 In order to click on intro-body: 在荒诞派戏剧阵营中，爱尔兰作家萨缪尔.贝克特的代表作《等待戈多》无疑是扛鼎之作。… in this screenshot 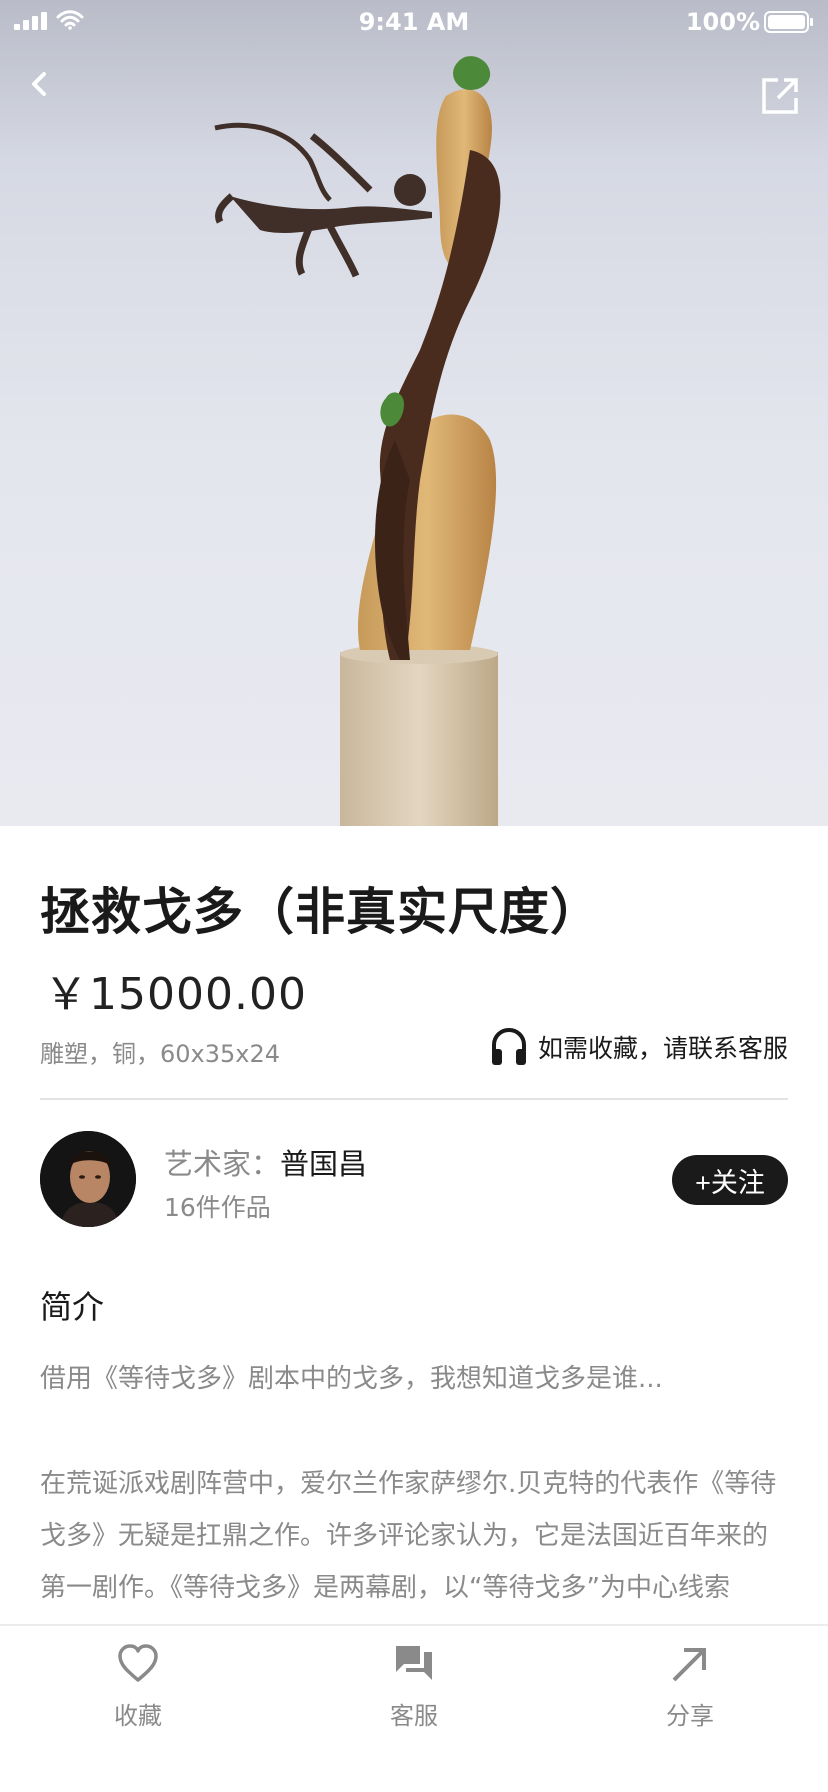, I will do `click(408, 1536)`.